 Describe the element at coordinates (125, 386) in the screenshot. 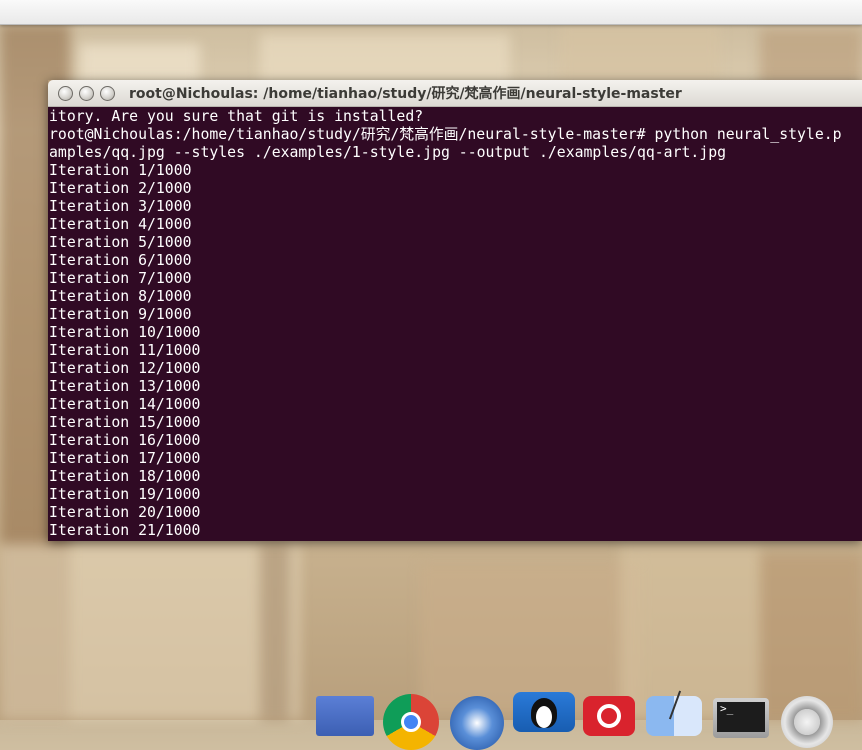

I see `terminal-line: Iteration 13/1000` at that location.